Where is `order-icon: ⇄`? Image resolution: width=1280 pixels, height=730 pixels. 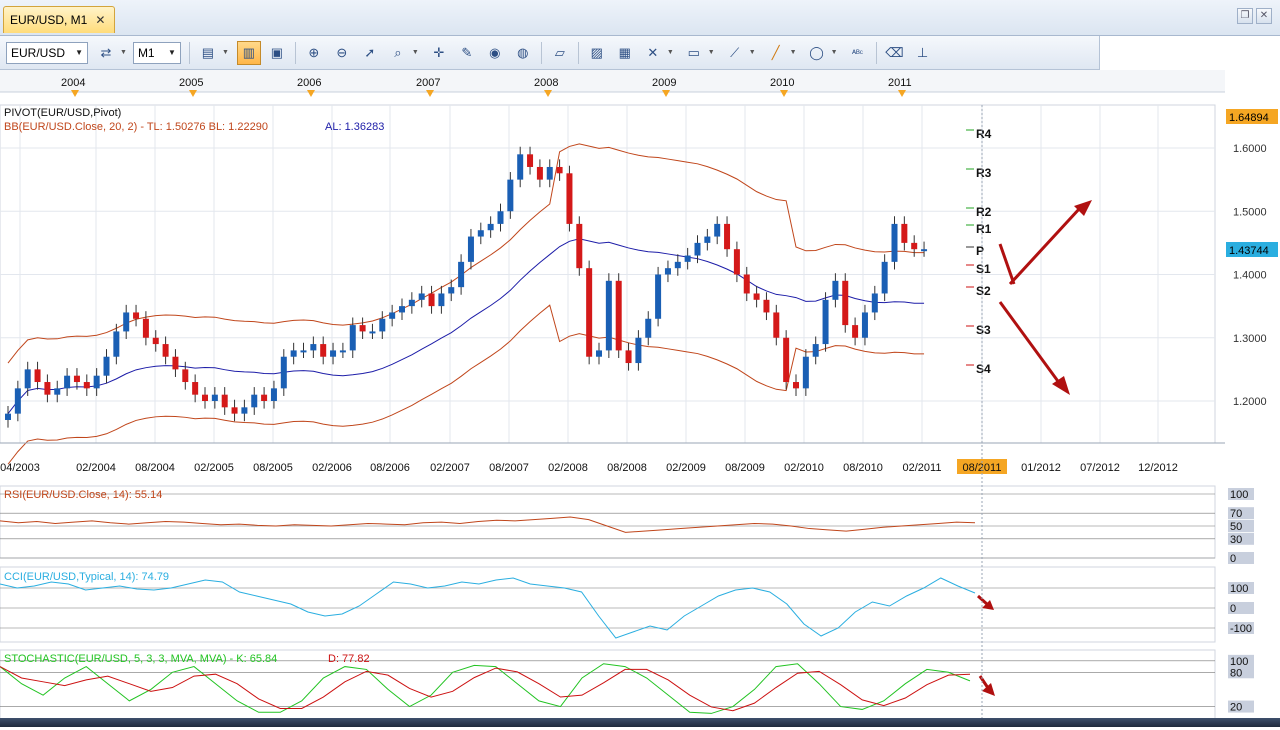
order-icon: ⇄ is located at coordinates (106, 53).